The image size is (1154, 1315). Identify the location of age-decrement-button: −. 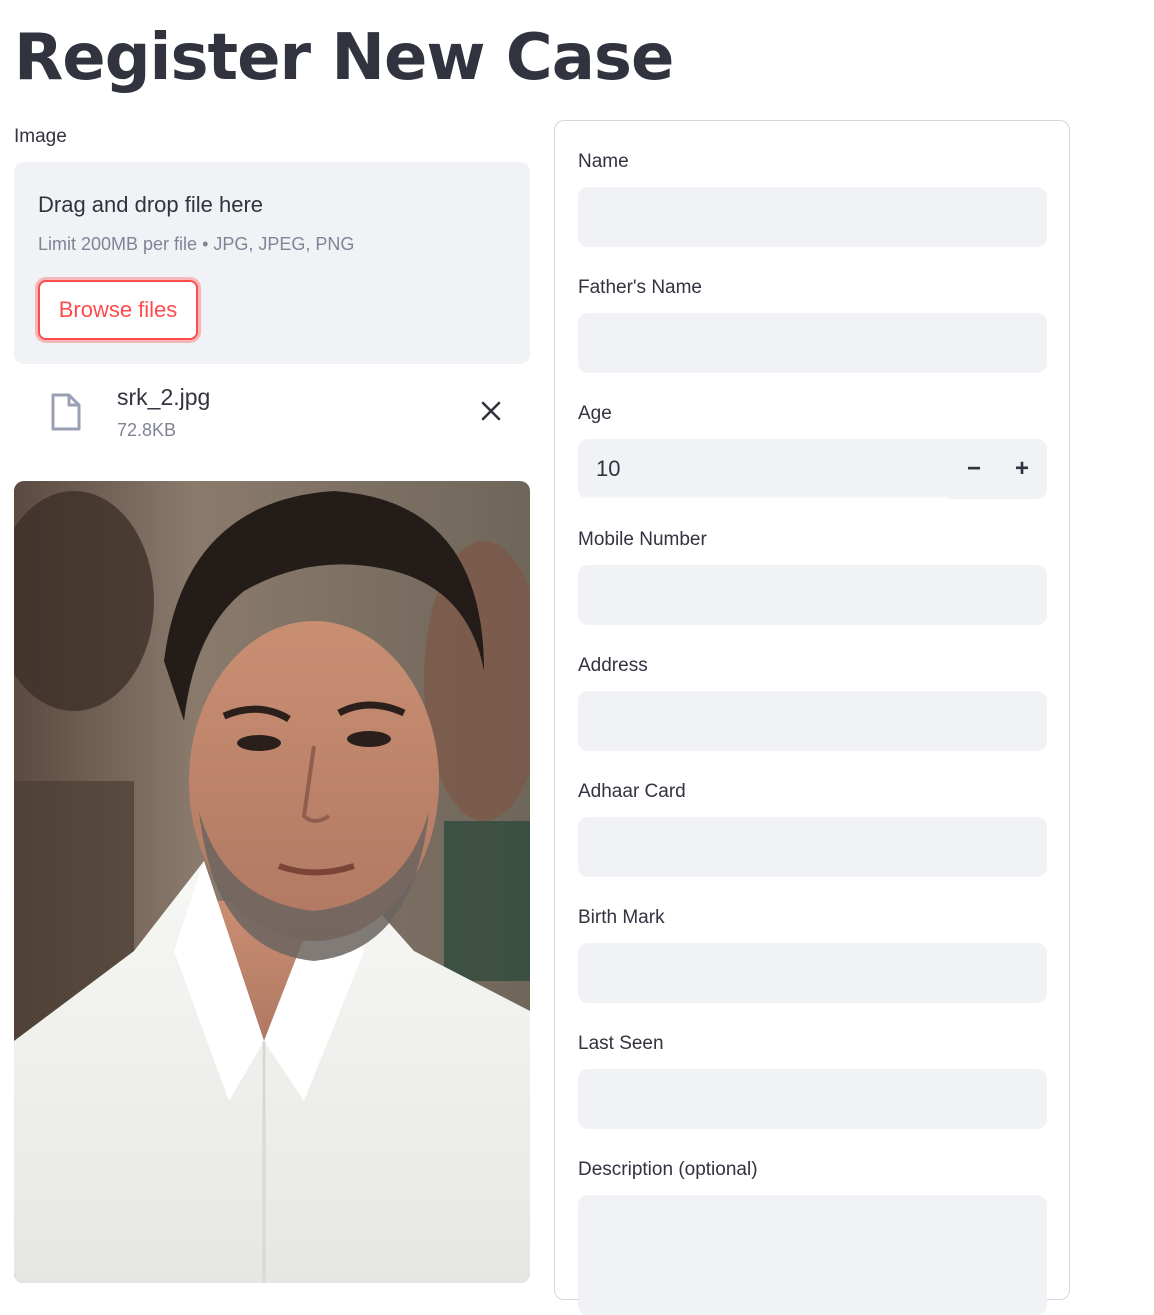
(974, 469).